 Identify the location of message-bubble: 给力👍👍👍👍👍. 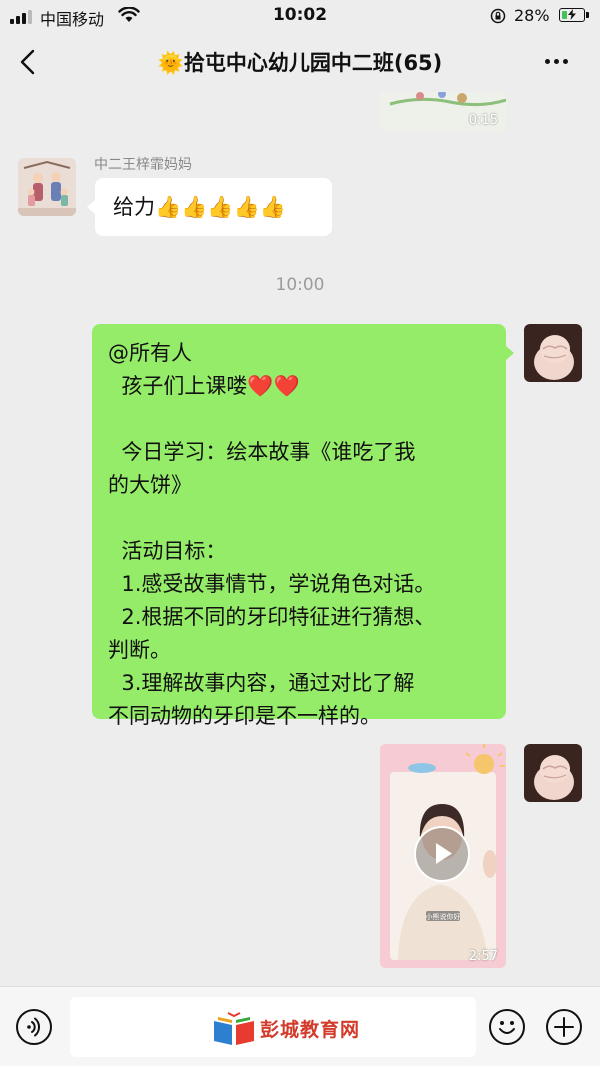
(213, 207).